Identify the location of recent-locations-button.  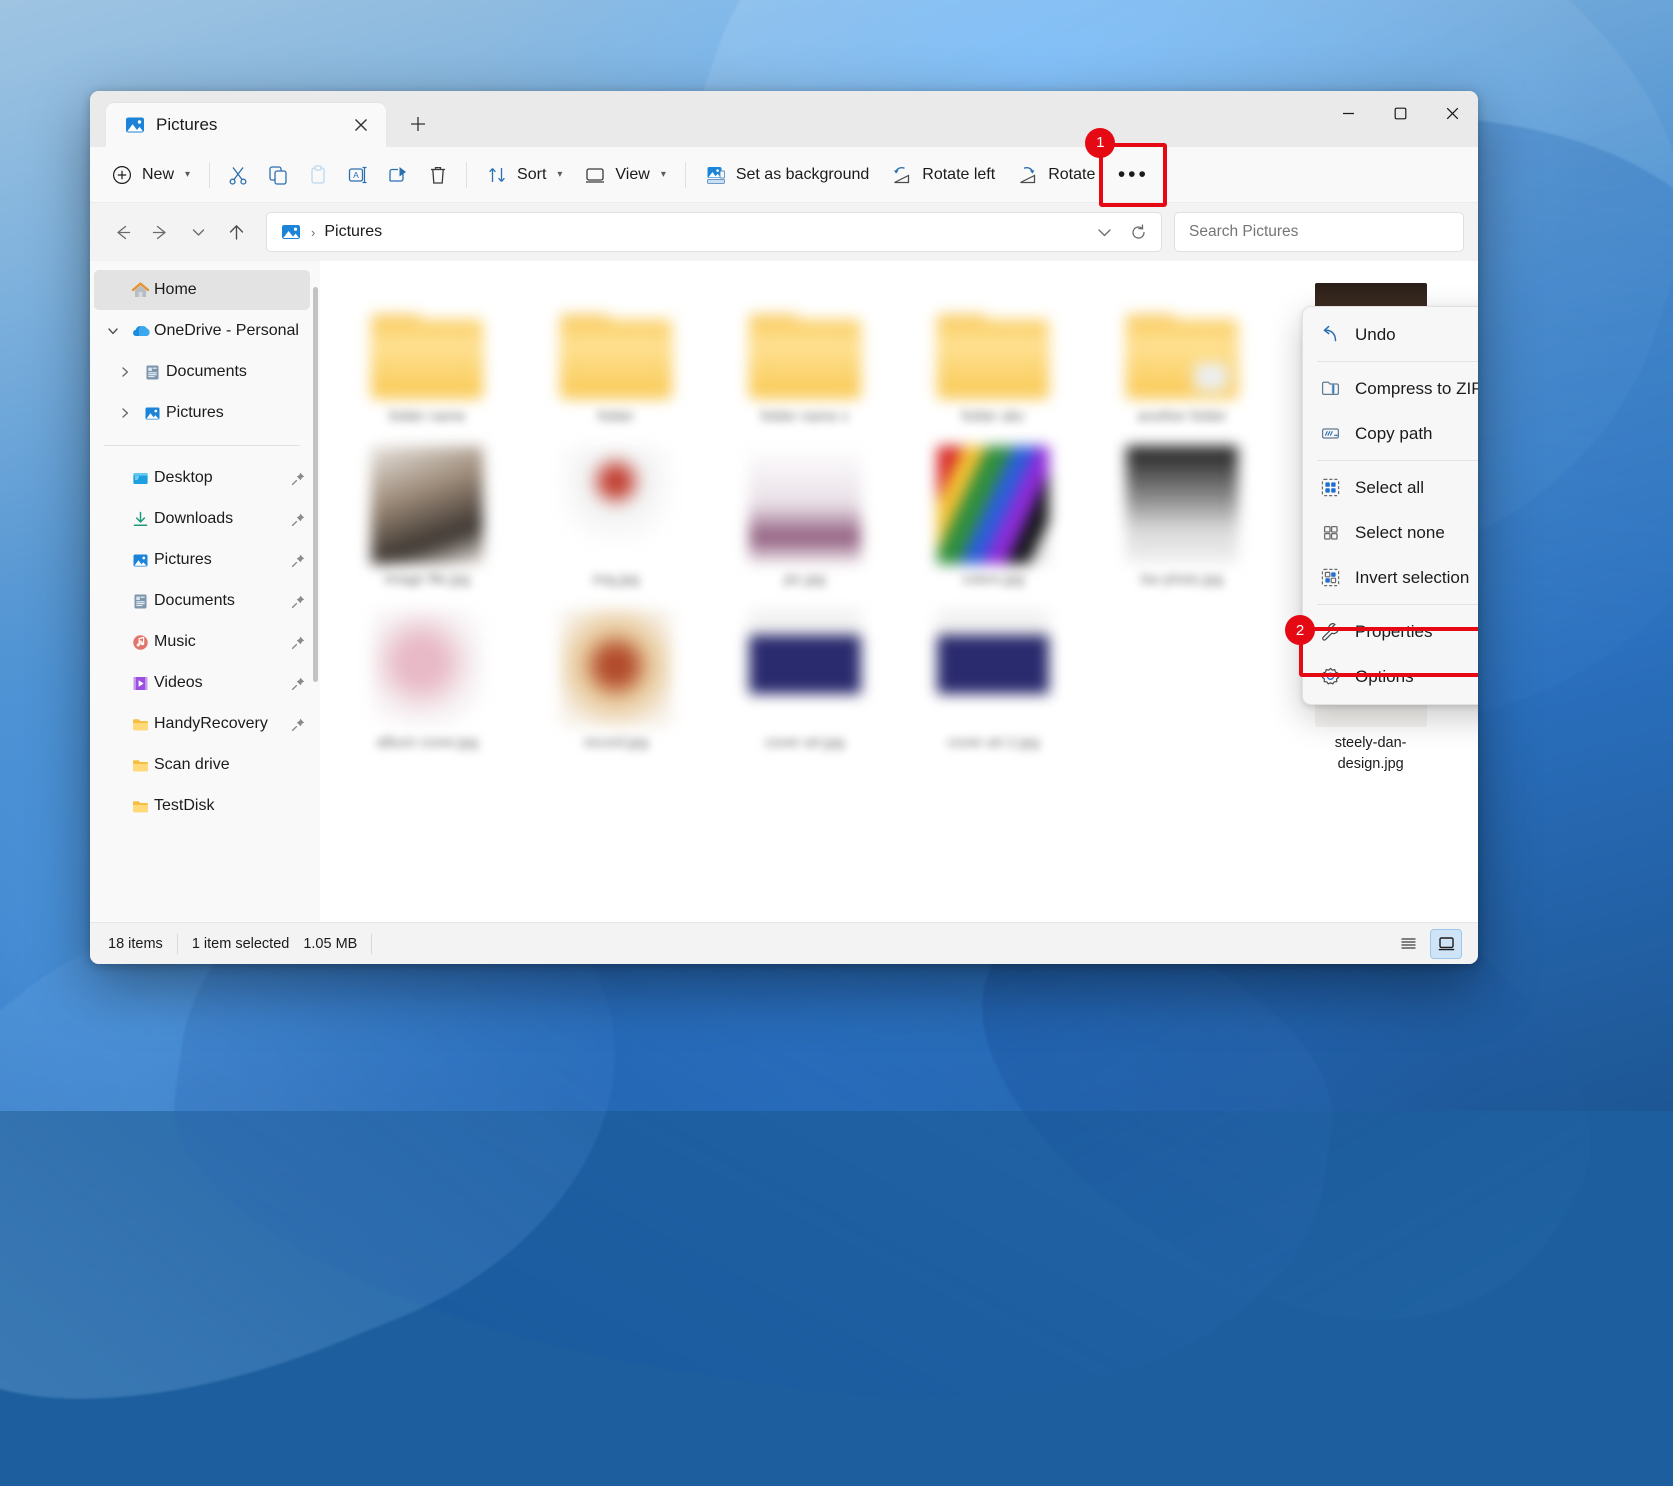
(198, 232).